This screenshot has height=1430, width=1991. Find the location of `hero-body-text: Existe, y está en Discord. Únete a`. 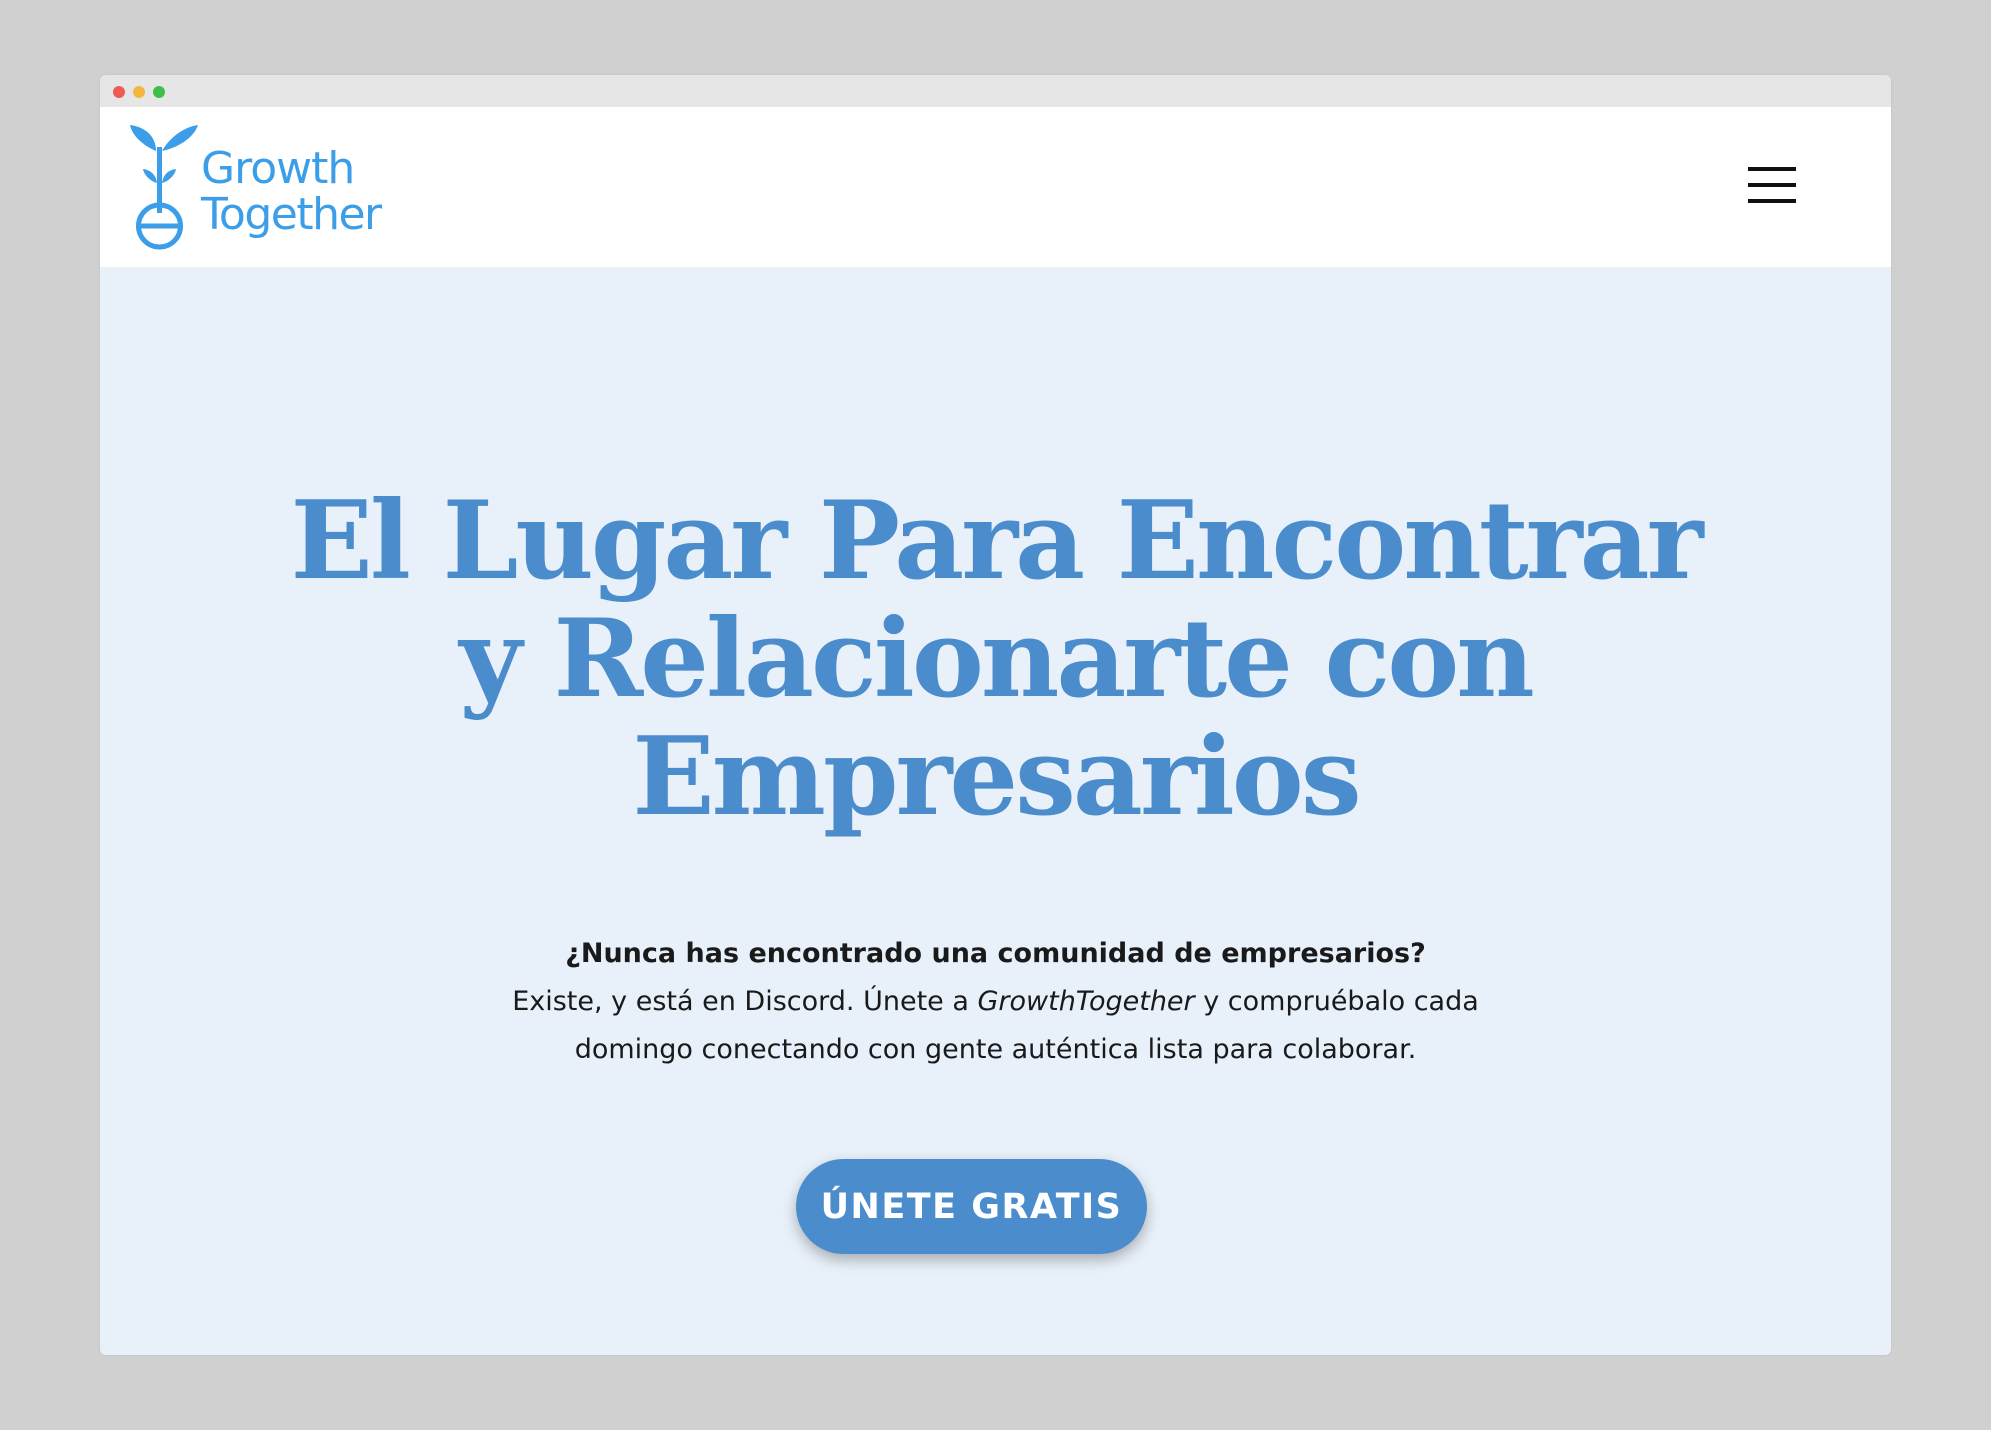

hero-body-text: Existe, y está en Discord. Únete a is located at coordinates (745, 1001).